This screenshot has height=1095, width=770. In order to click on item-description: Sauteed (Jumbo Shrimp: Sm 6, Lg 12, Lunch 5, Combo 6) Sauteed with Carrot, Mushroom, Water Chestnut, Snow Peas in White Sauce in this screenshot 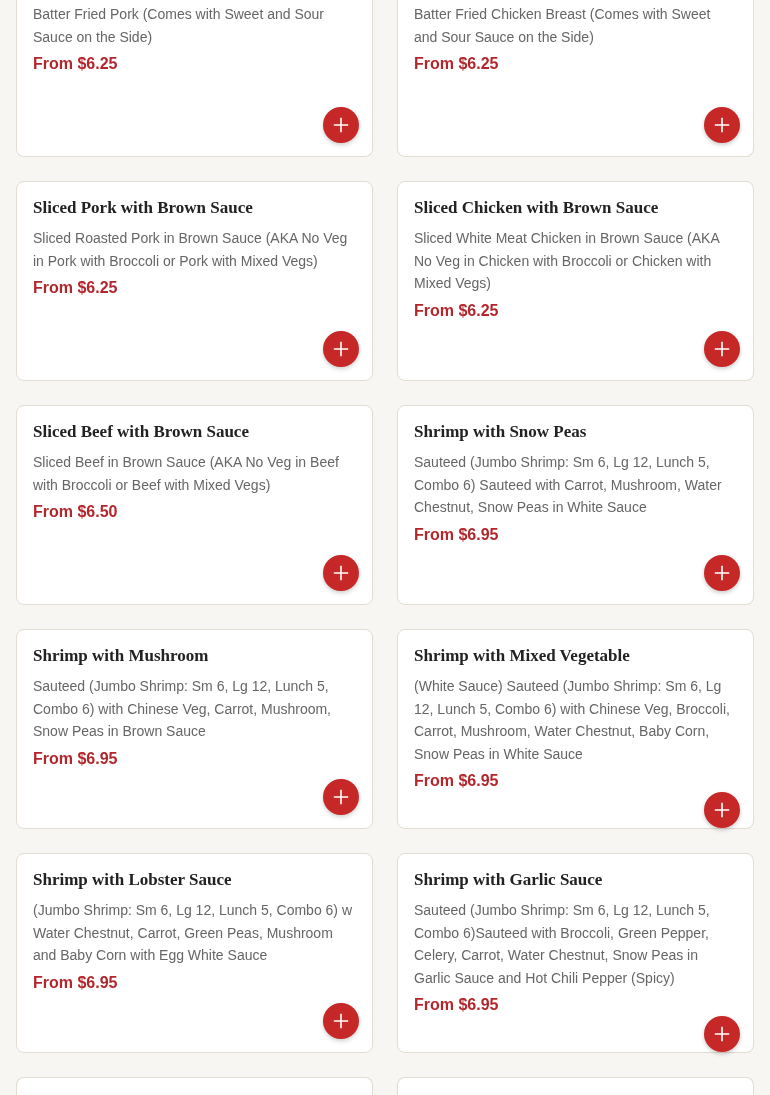, I will do `click(568, 485)`.